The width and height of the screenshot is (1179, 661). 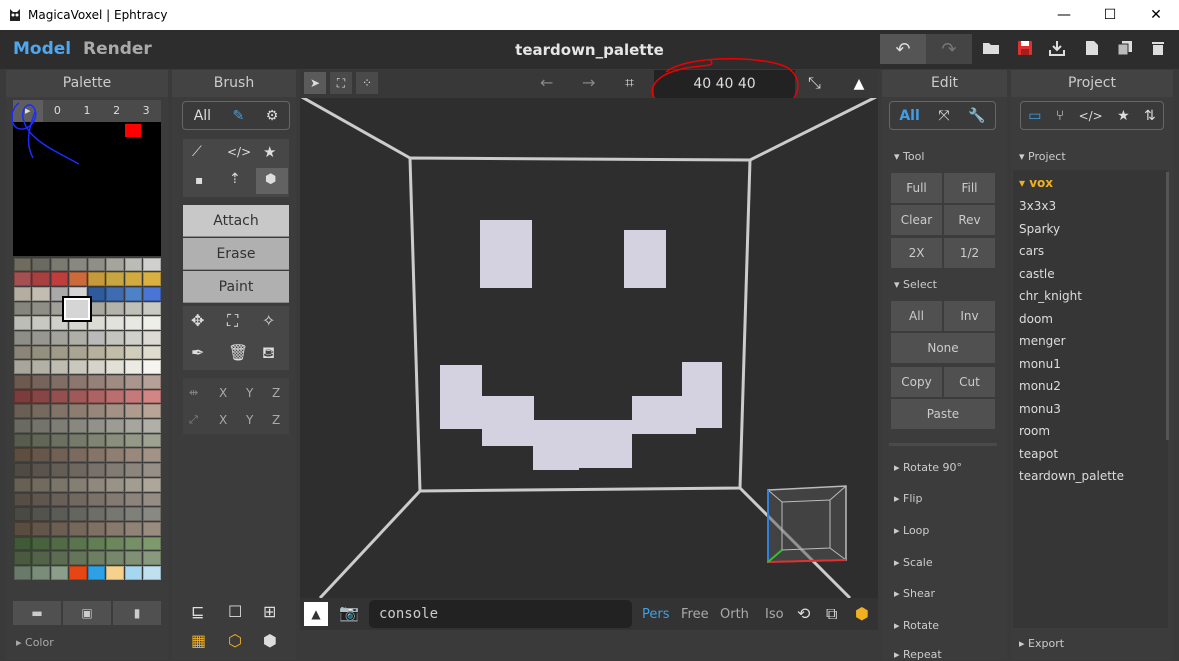 I want to click on crop-icon: ⌗, so click(x=629, y=83).